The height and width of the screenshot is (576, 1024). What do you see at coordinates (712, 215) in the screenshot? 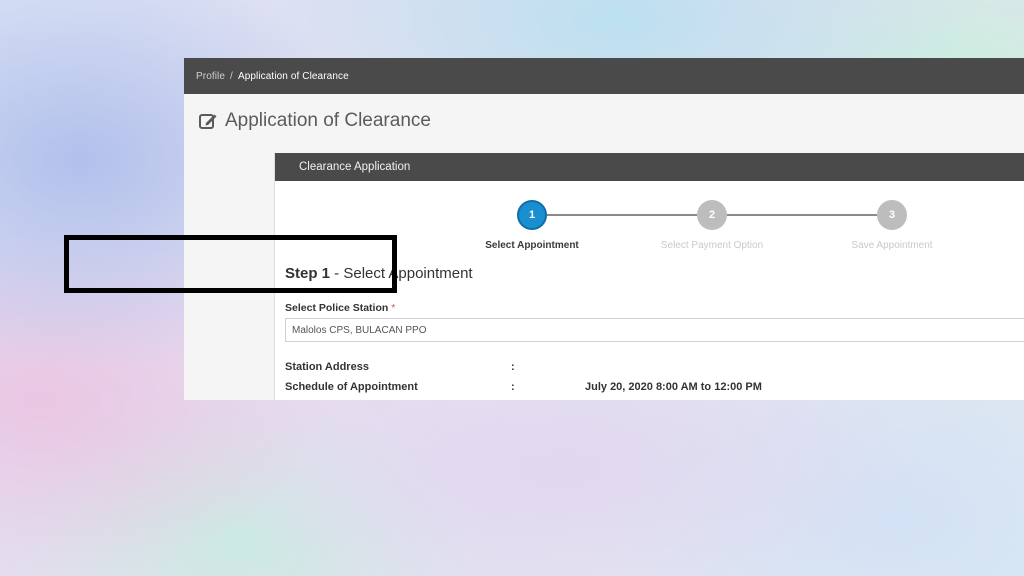
I see `step-2-circle: 2` at bounding box center [712, 215].